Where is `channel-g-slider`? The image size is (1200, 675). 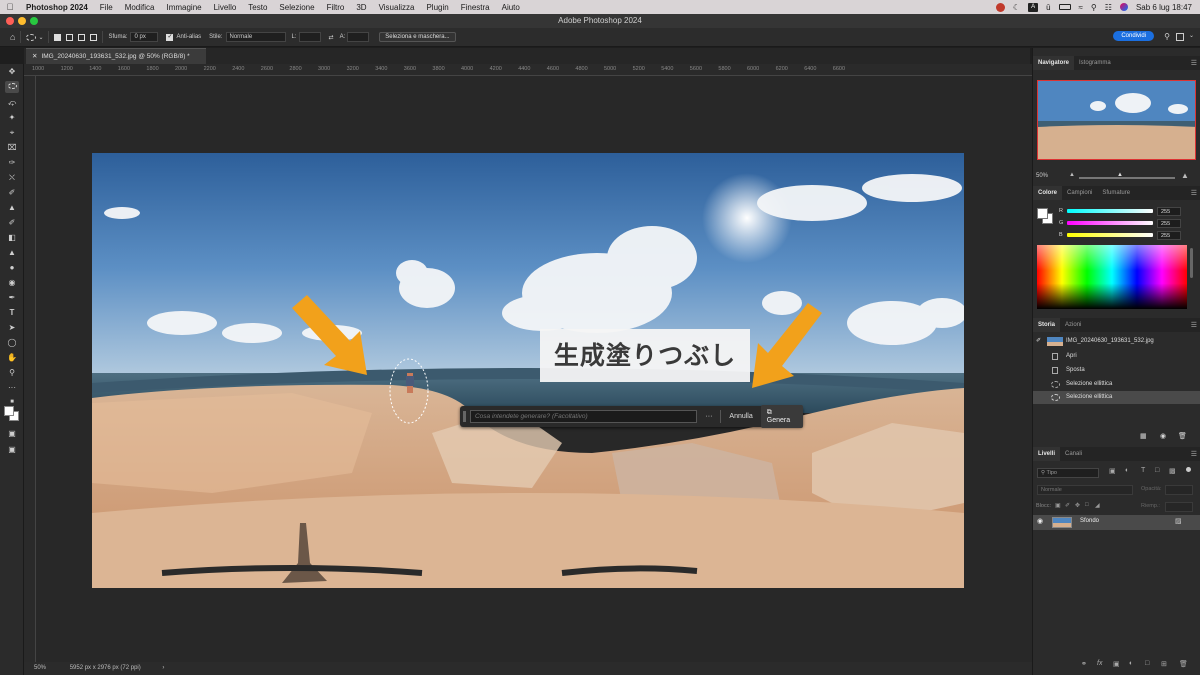 channel-g-slider is located at coordinates (1110, 223).